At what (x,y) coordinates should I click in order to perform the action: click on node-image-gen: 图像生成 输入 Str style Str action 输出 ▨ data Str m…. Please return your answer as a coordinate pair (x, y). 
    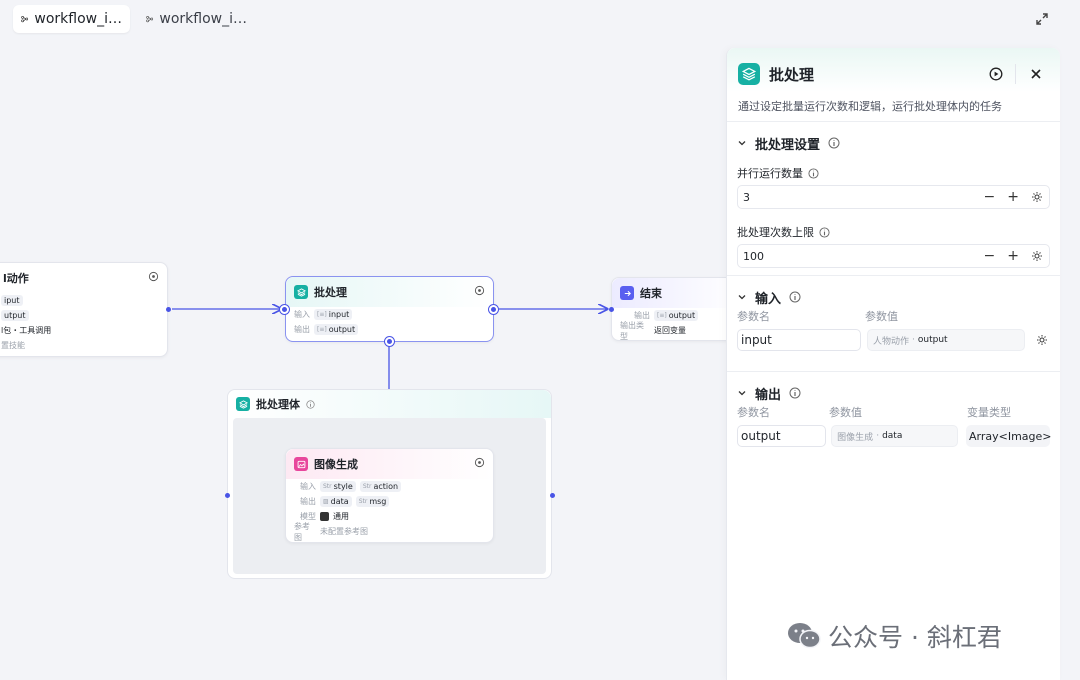
    Looking at the image, I should click on (389, 495).